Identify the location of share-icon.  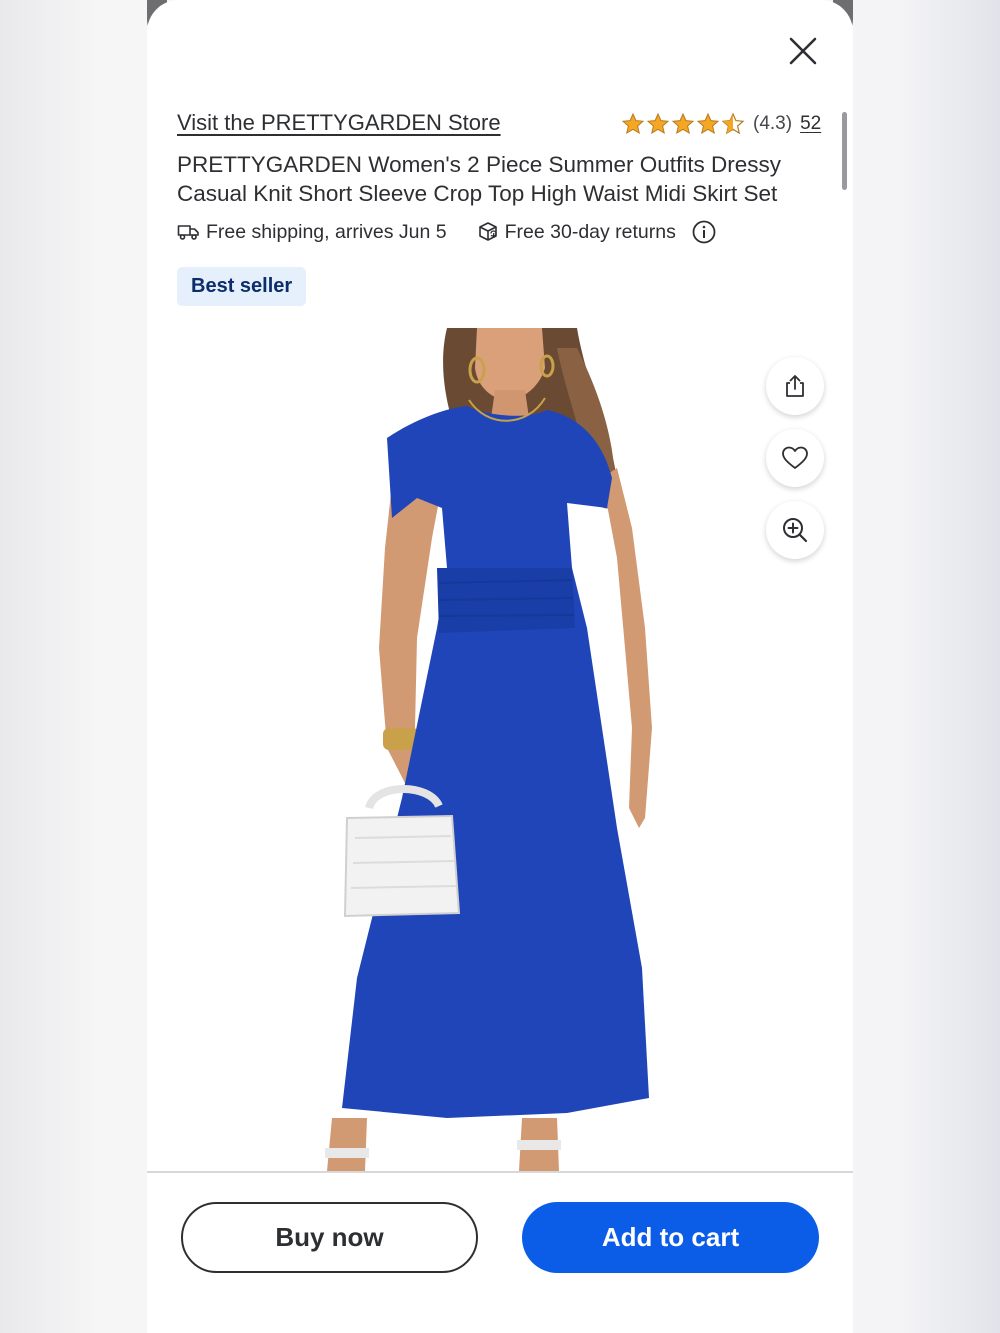
(795, 386).